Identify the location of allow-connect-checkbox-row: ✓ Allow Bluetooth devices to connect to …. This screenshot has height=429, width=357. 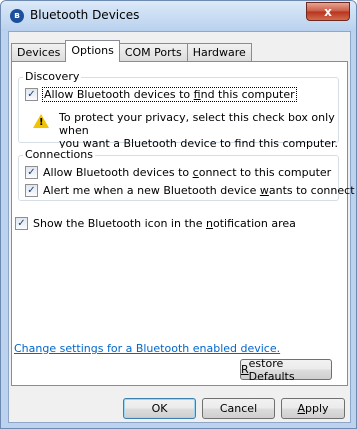
(178, 172).